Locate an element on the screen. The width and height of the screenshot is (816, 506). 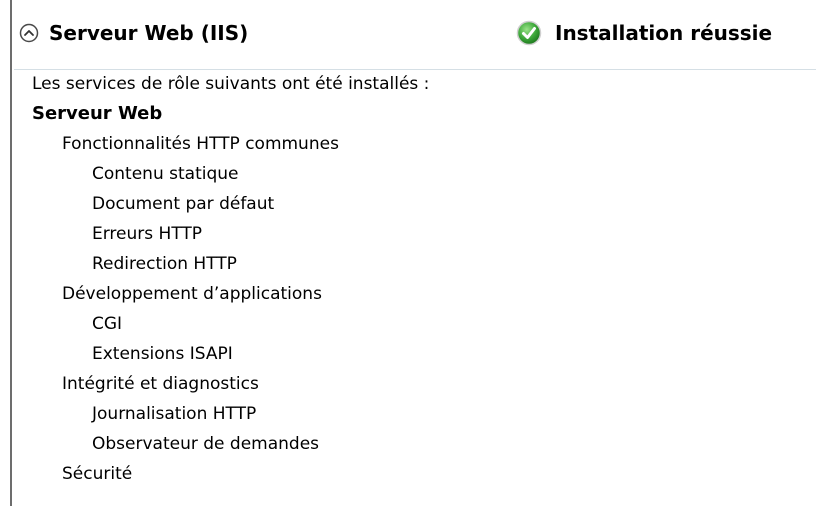
list-item-cgi: CGI is located at coordinates (107, 324).